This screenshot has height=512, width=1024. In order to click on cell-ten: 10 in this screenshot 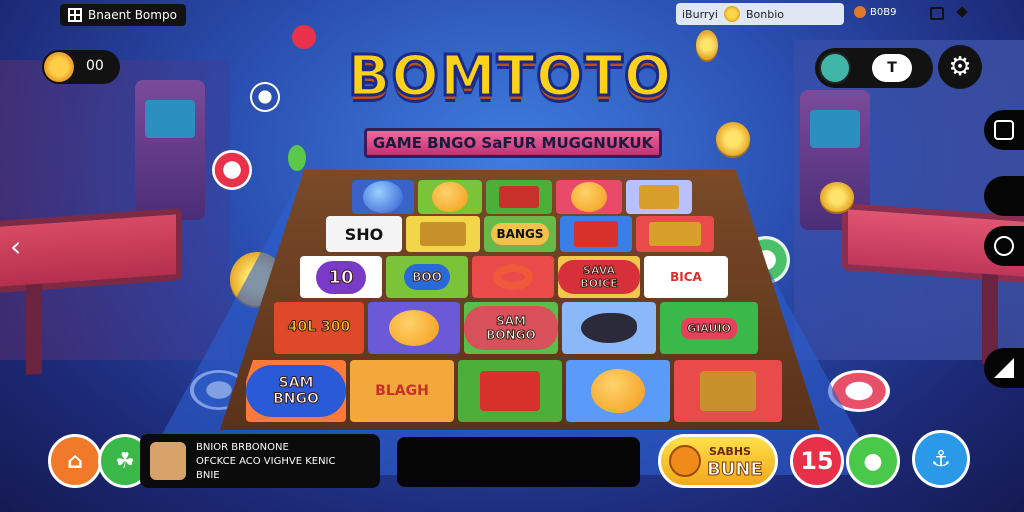, I will do `click(341, 277)`.